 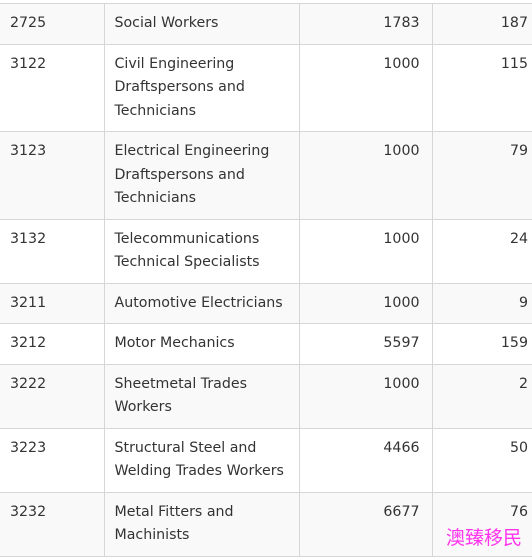 What do you see at coordinates (52, 524) in the screenshot?
I see `code-cell: 3232` at bounding box center [52, 524].